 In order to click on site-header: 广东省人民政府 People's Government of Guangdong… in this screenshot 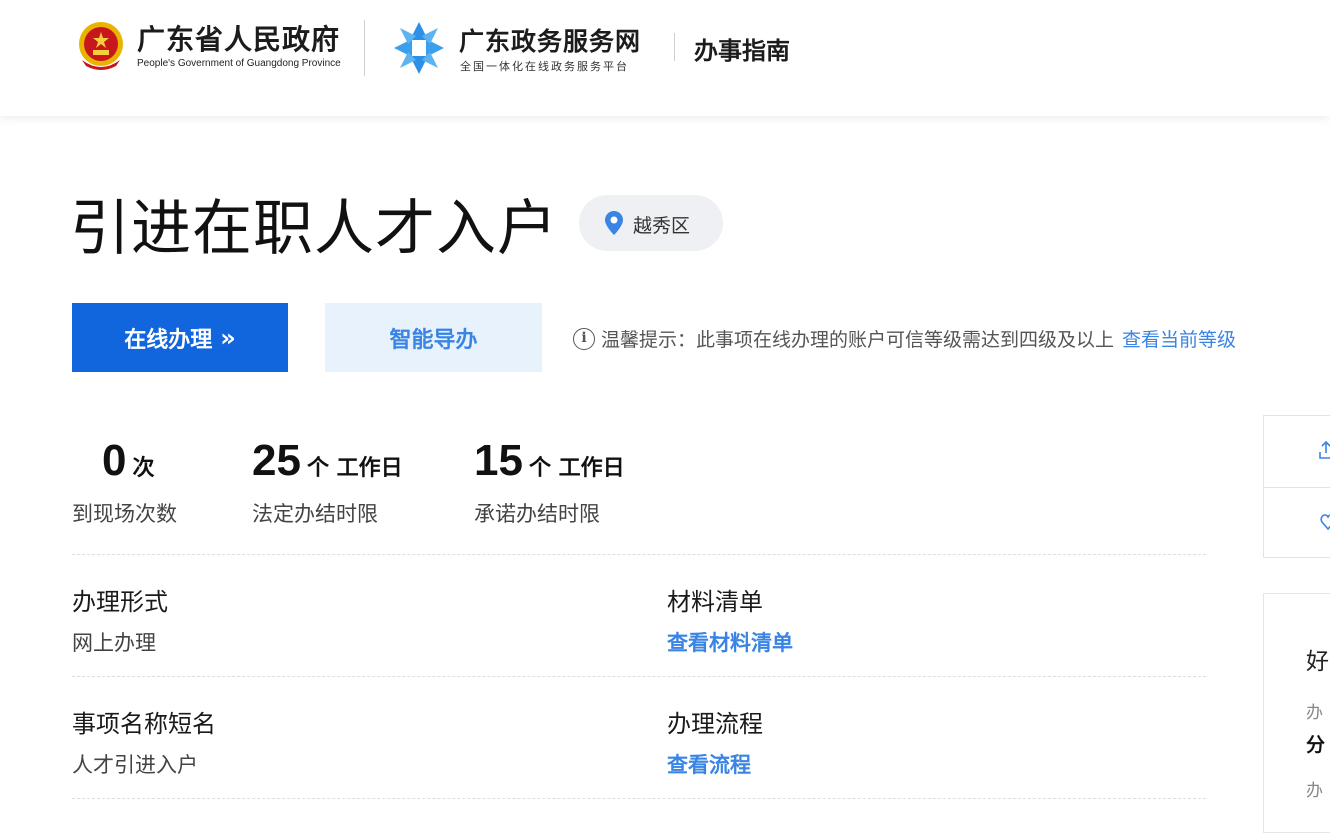, I will do `click(665, 58)`.